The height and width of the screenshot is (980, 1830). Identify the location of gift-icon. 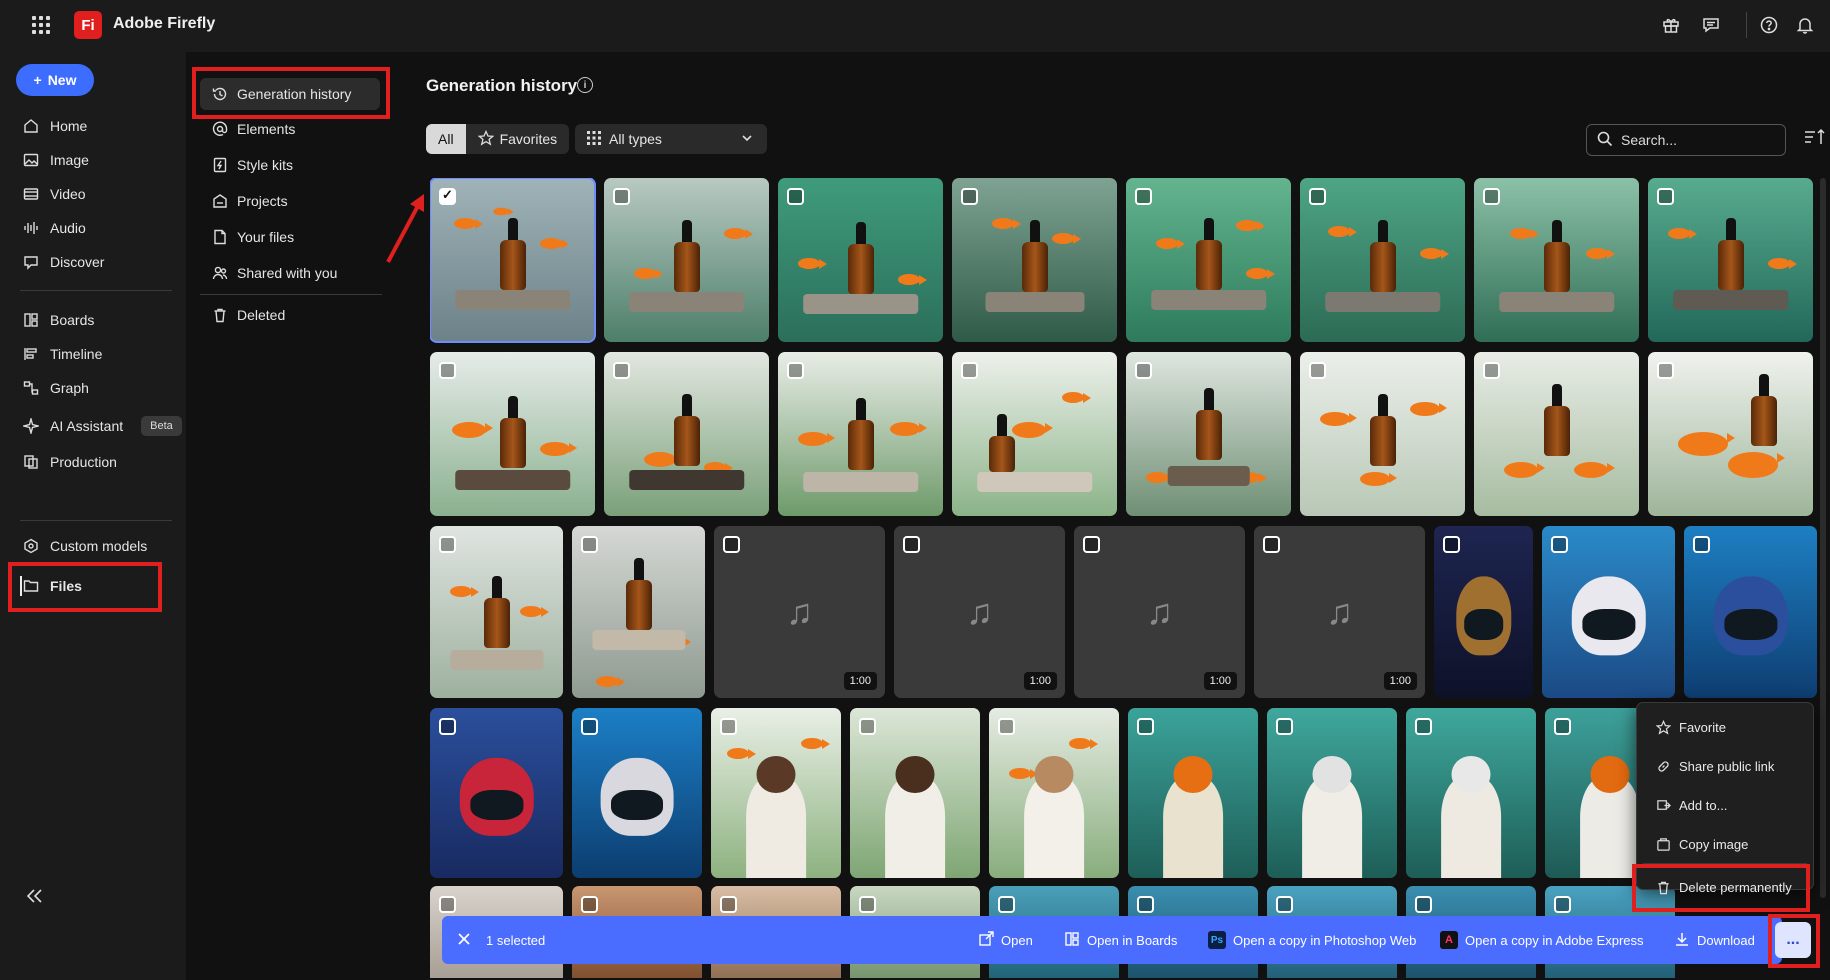
(1671, 25).